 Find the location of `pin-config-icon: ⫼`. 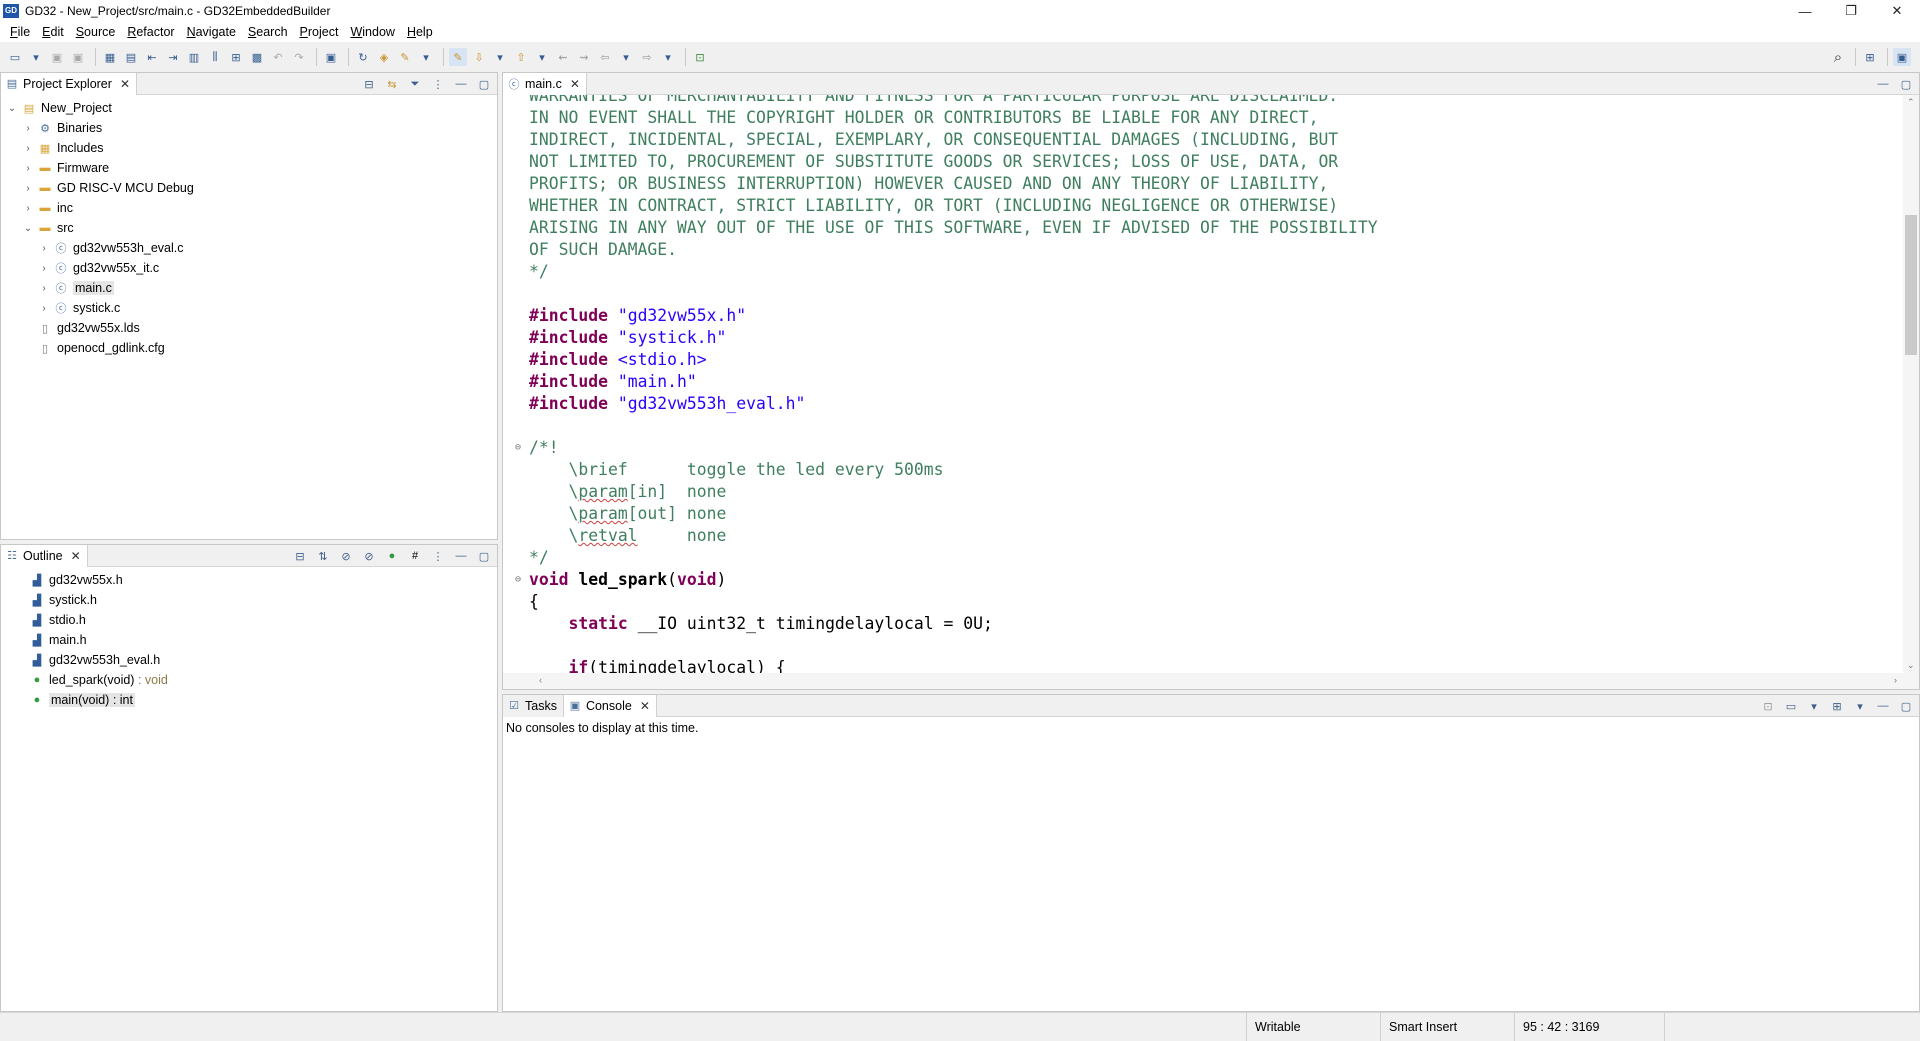

pin-config-icon: ⫼ is located at coordinates (215, 57).